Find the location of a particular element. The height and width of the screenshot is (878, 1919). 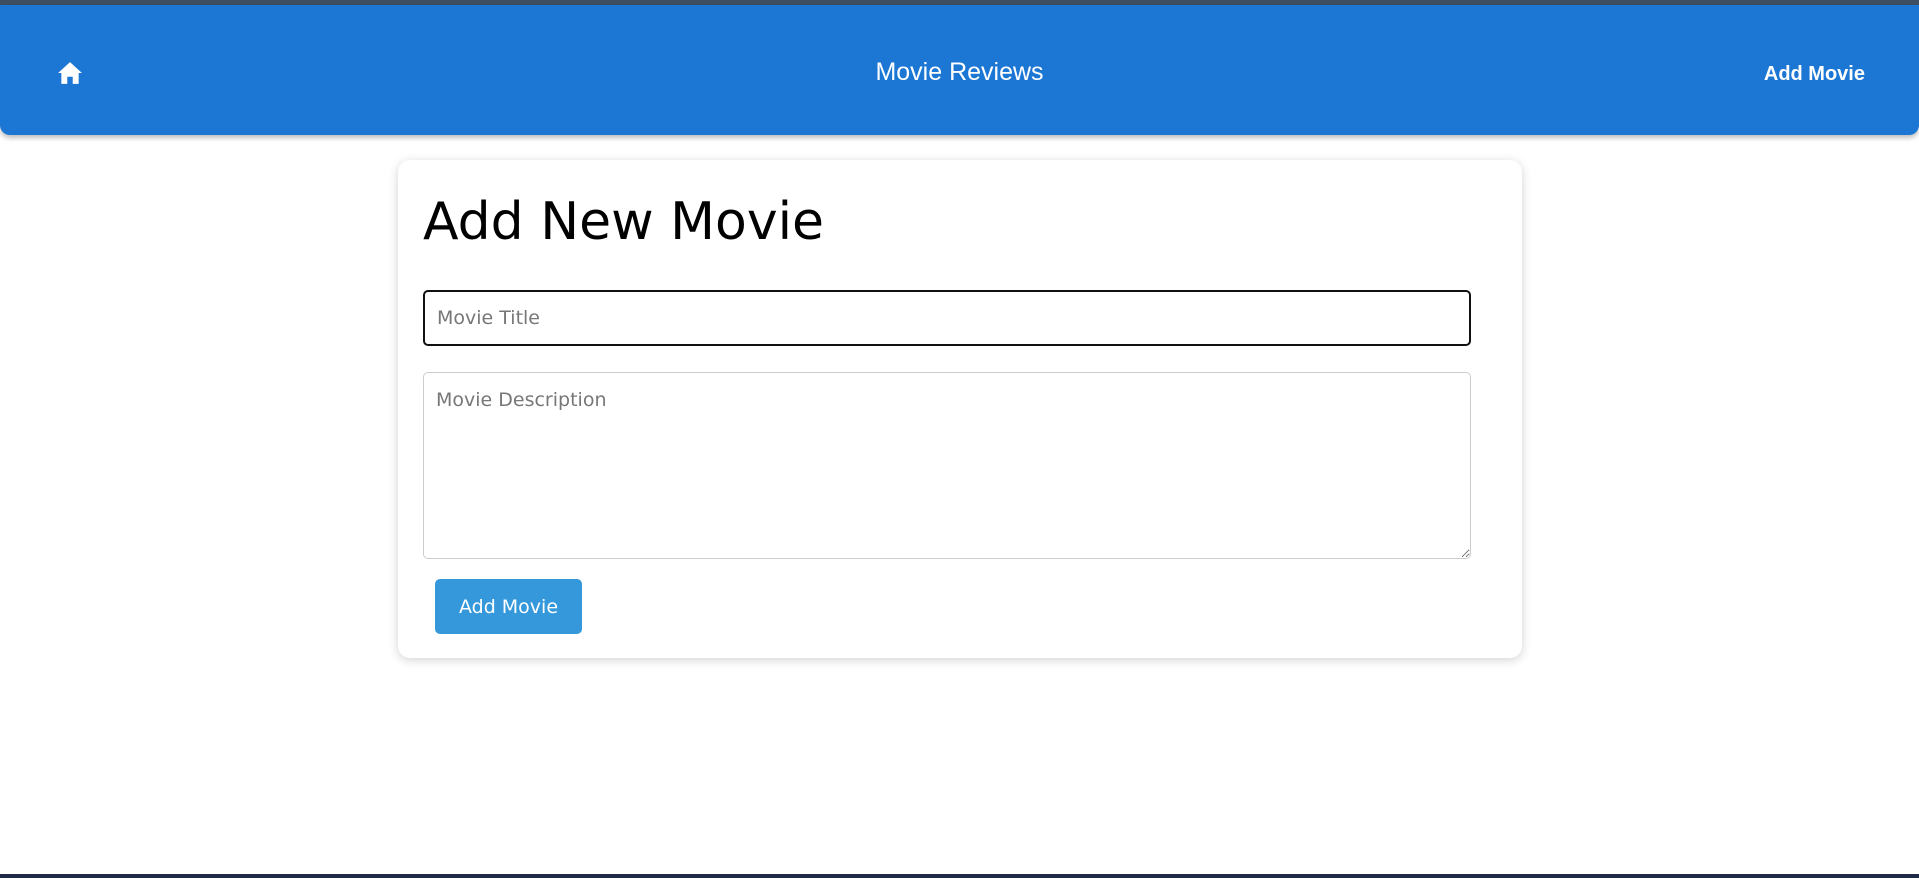

app-title: Movie Reviews is located at coordinates (959, 72).